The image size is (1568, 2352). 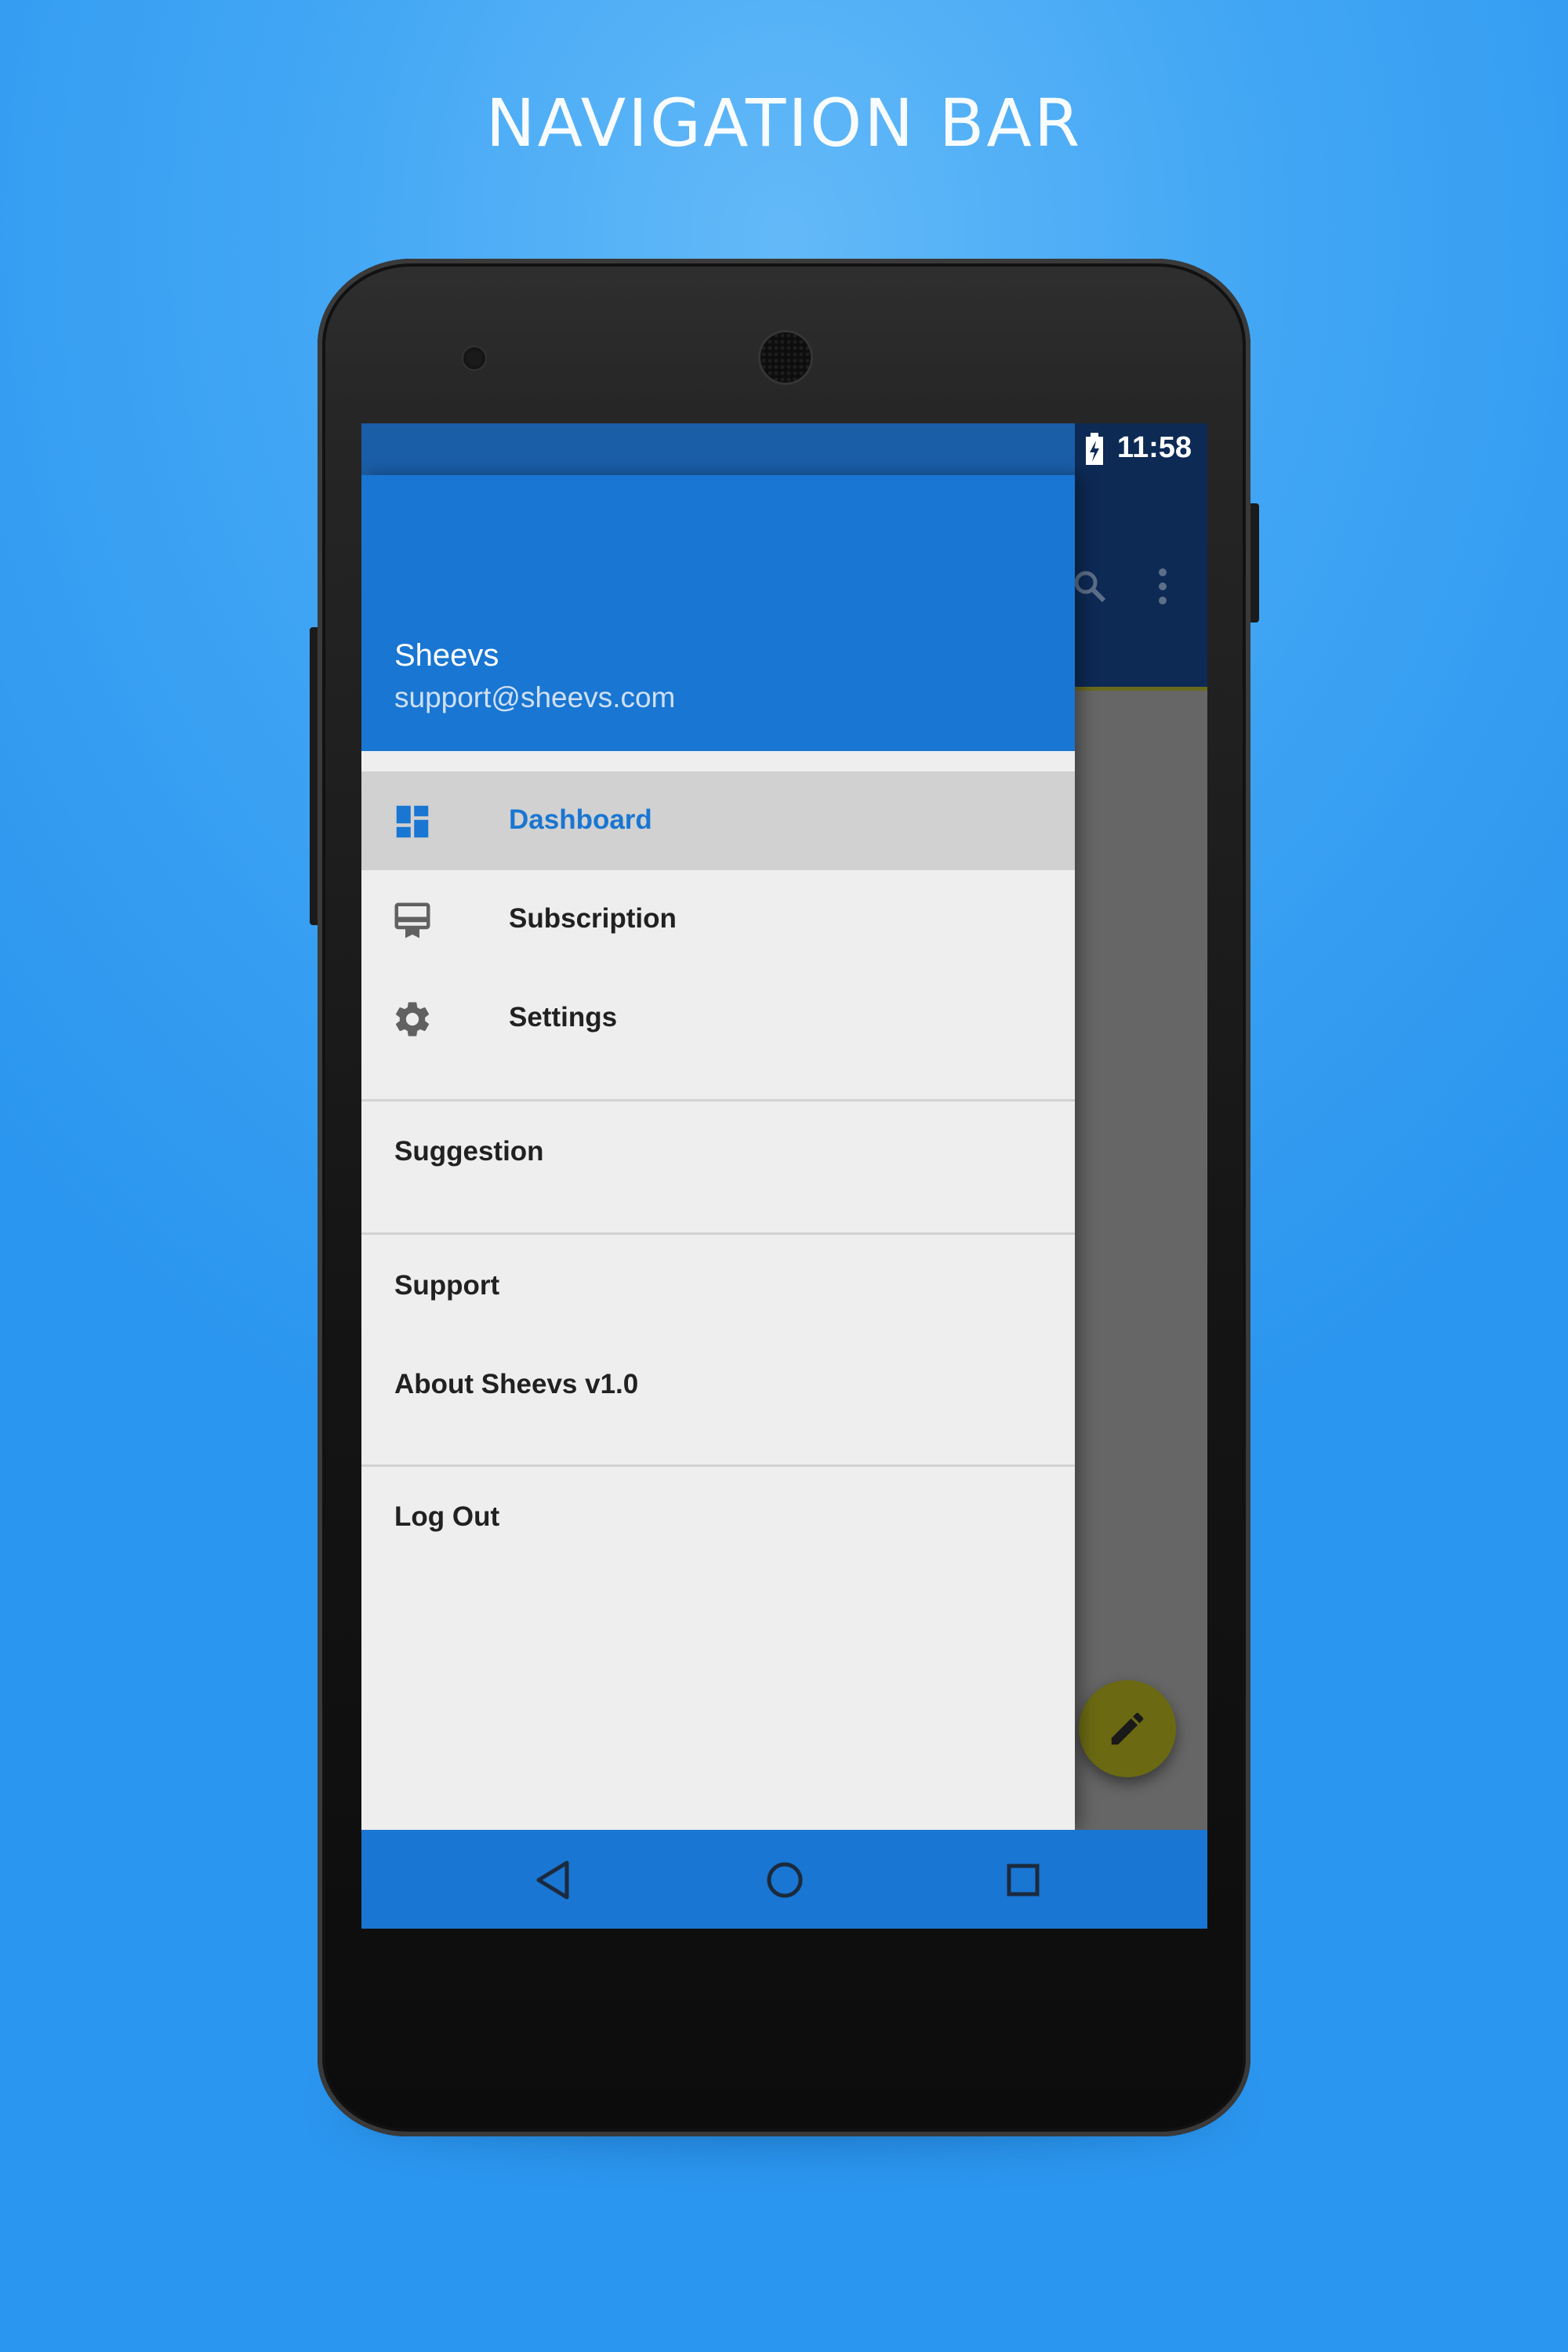 I want to click on nav-item-subscription: Subscription, so click(x=718, y=919).